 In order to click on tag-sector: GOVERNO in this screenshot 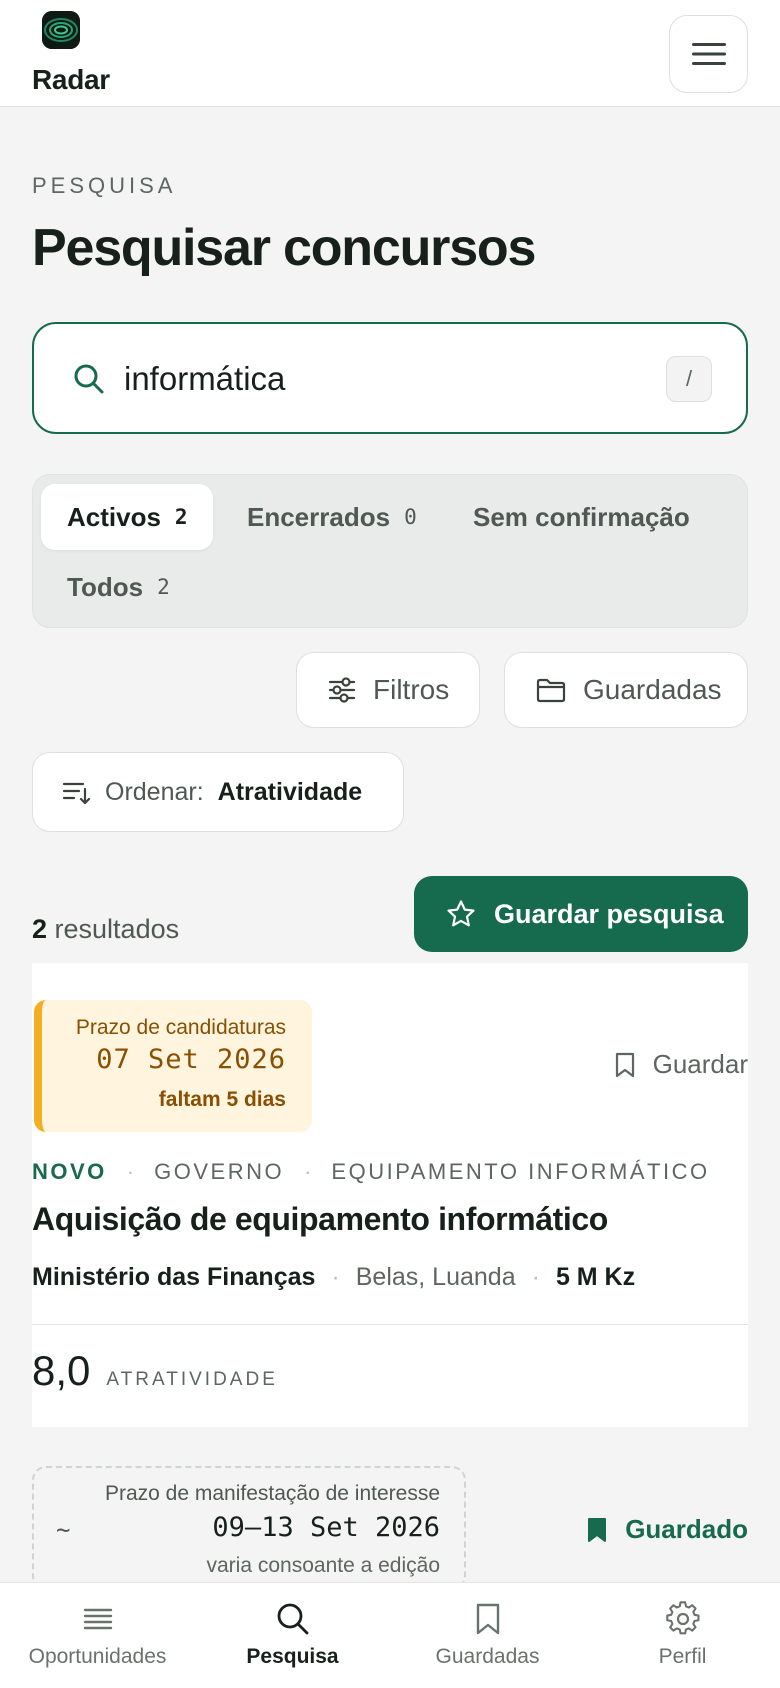, I will do `click(219, 1171)`.